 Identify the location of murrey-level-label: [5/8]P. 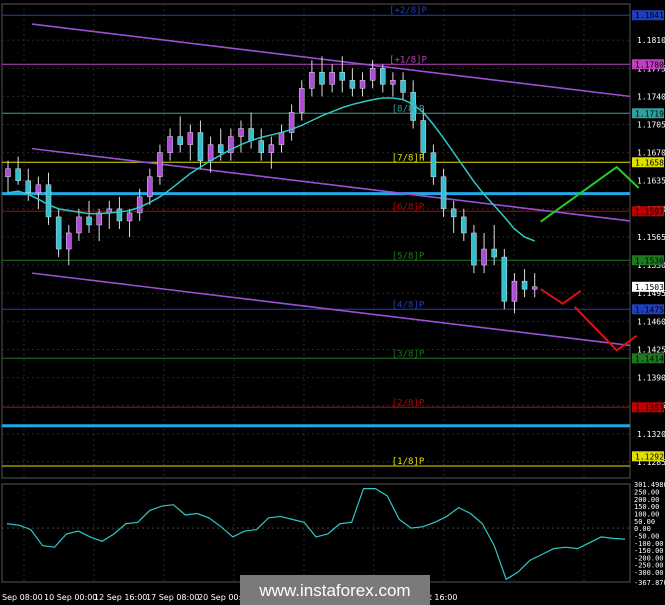
(408, 256).